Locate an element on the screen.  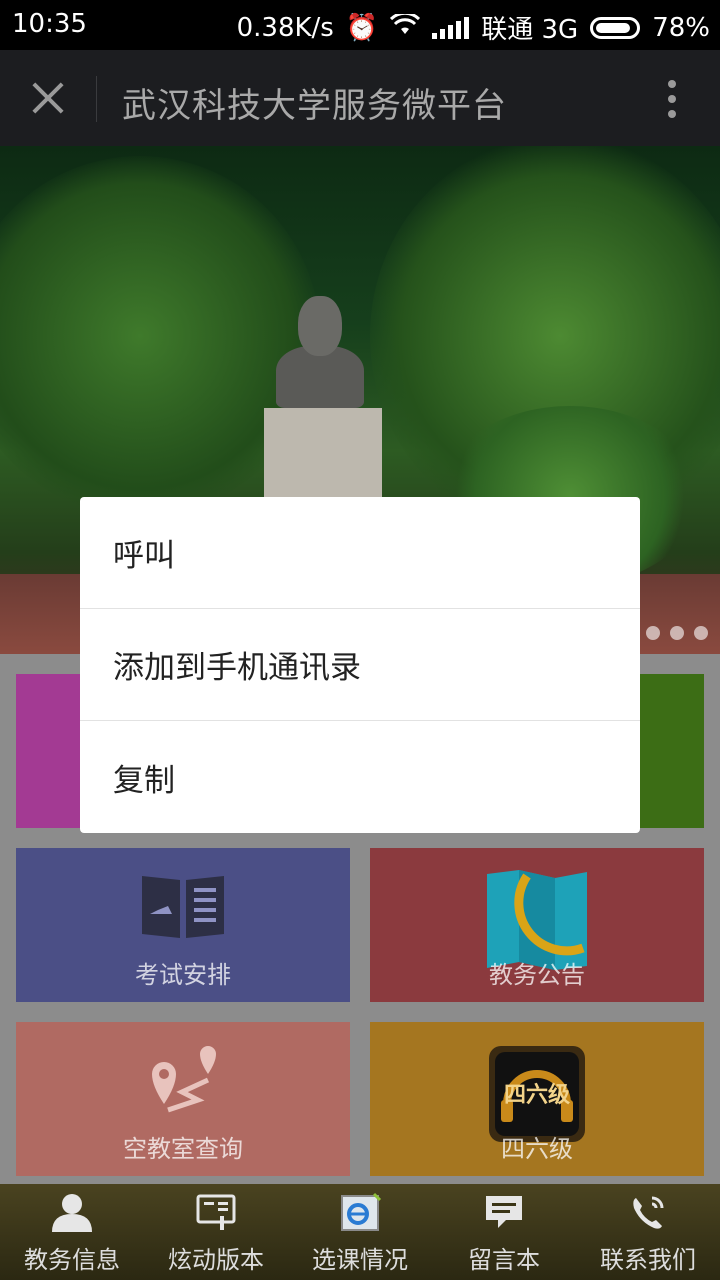
tile-label: 空教室查询 is located at coordinates (183, 1149).